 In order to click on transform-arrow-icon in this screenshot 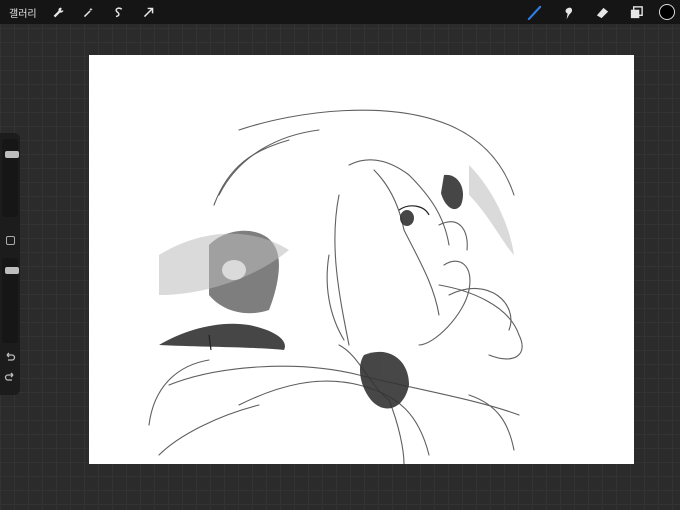, I will do `click(149, 12)`.